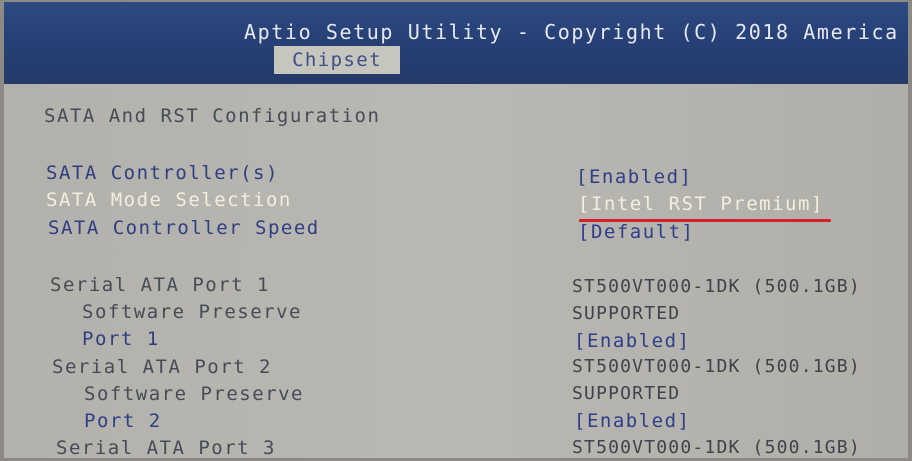  What do you see at coordinates (701, 204) in the screenshot?
I see `sata-mode-selection-value: [Intel RST Premium]` at bounding box center [701, 204].